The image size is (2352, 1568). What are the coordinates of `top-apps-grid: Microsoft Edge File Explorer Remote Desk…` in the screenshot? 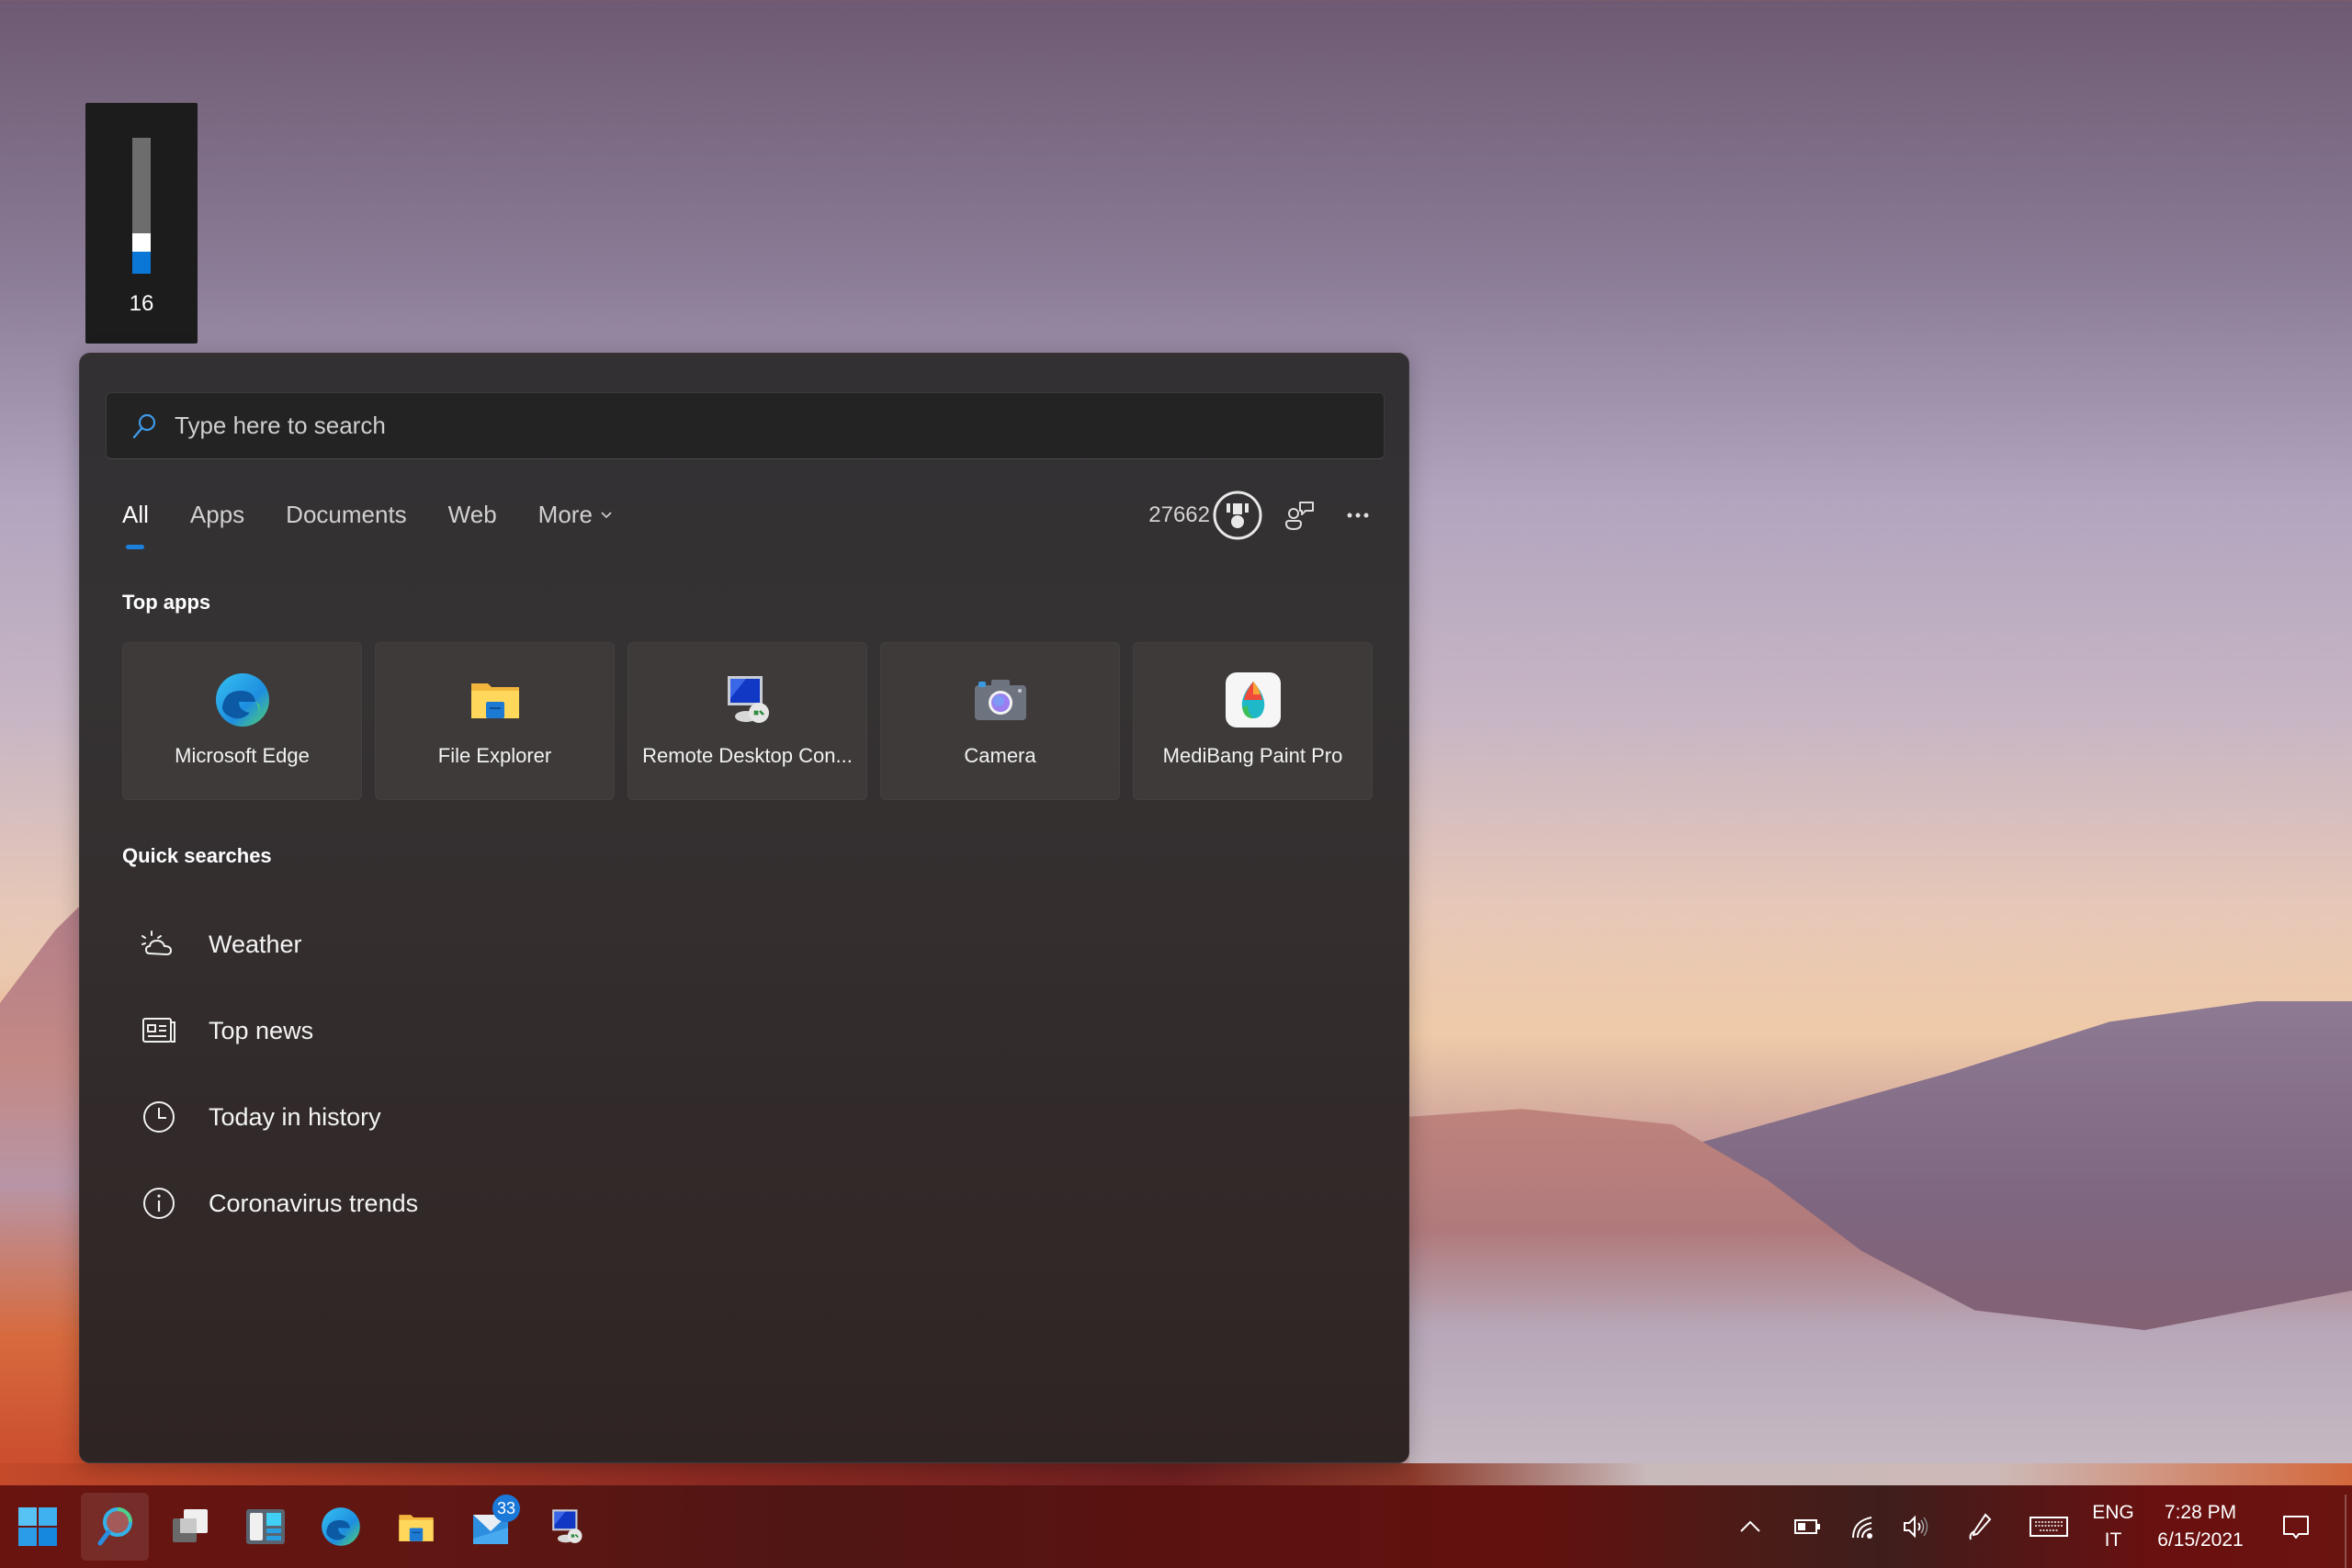 It's located at (747, 721).